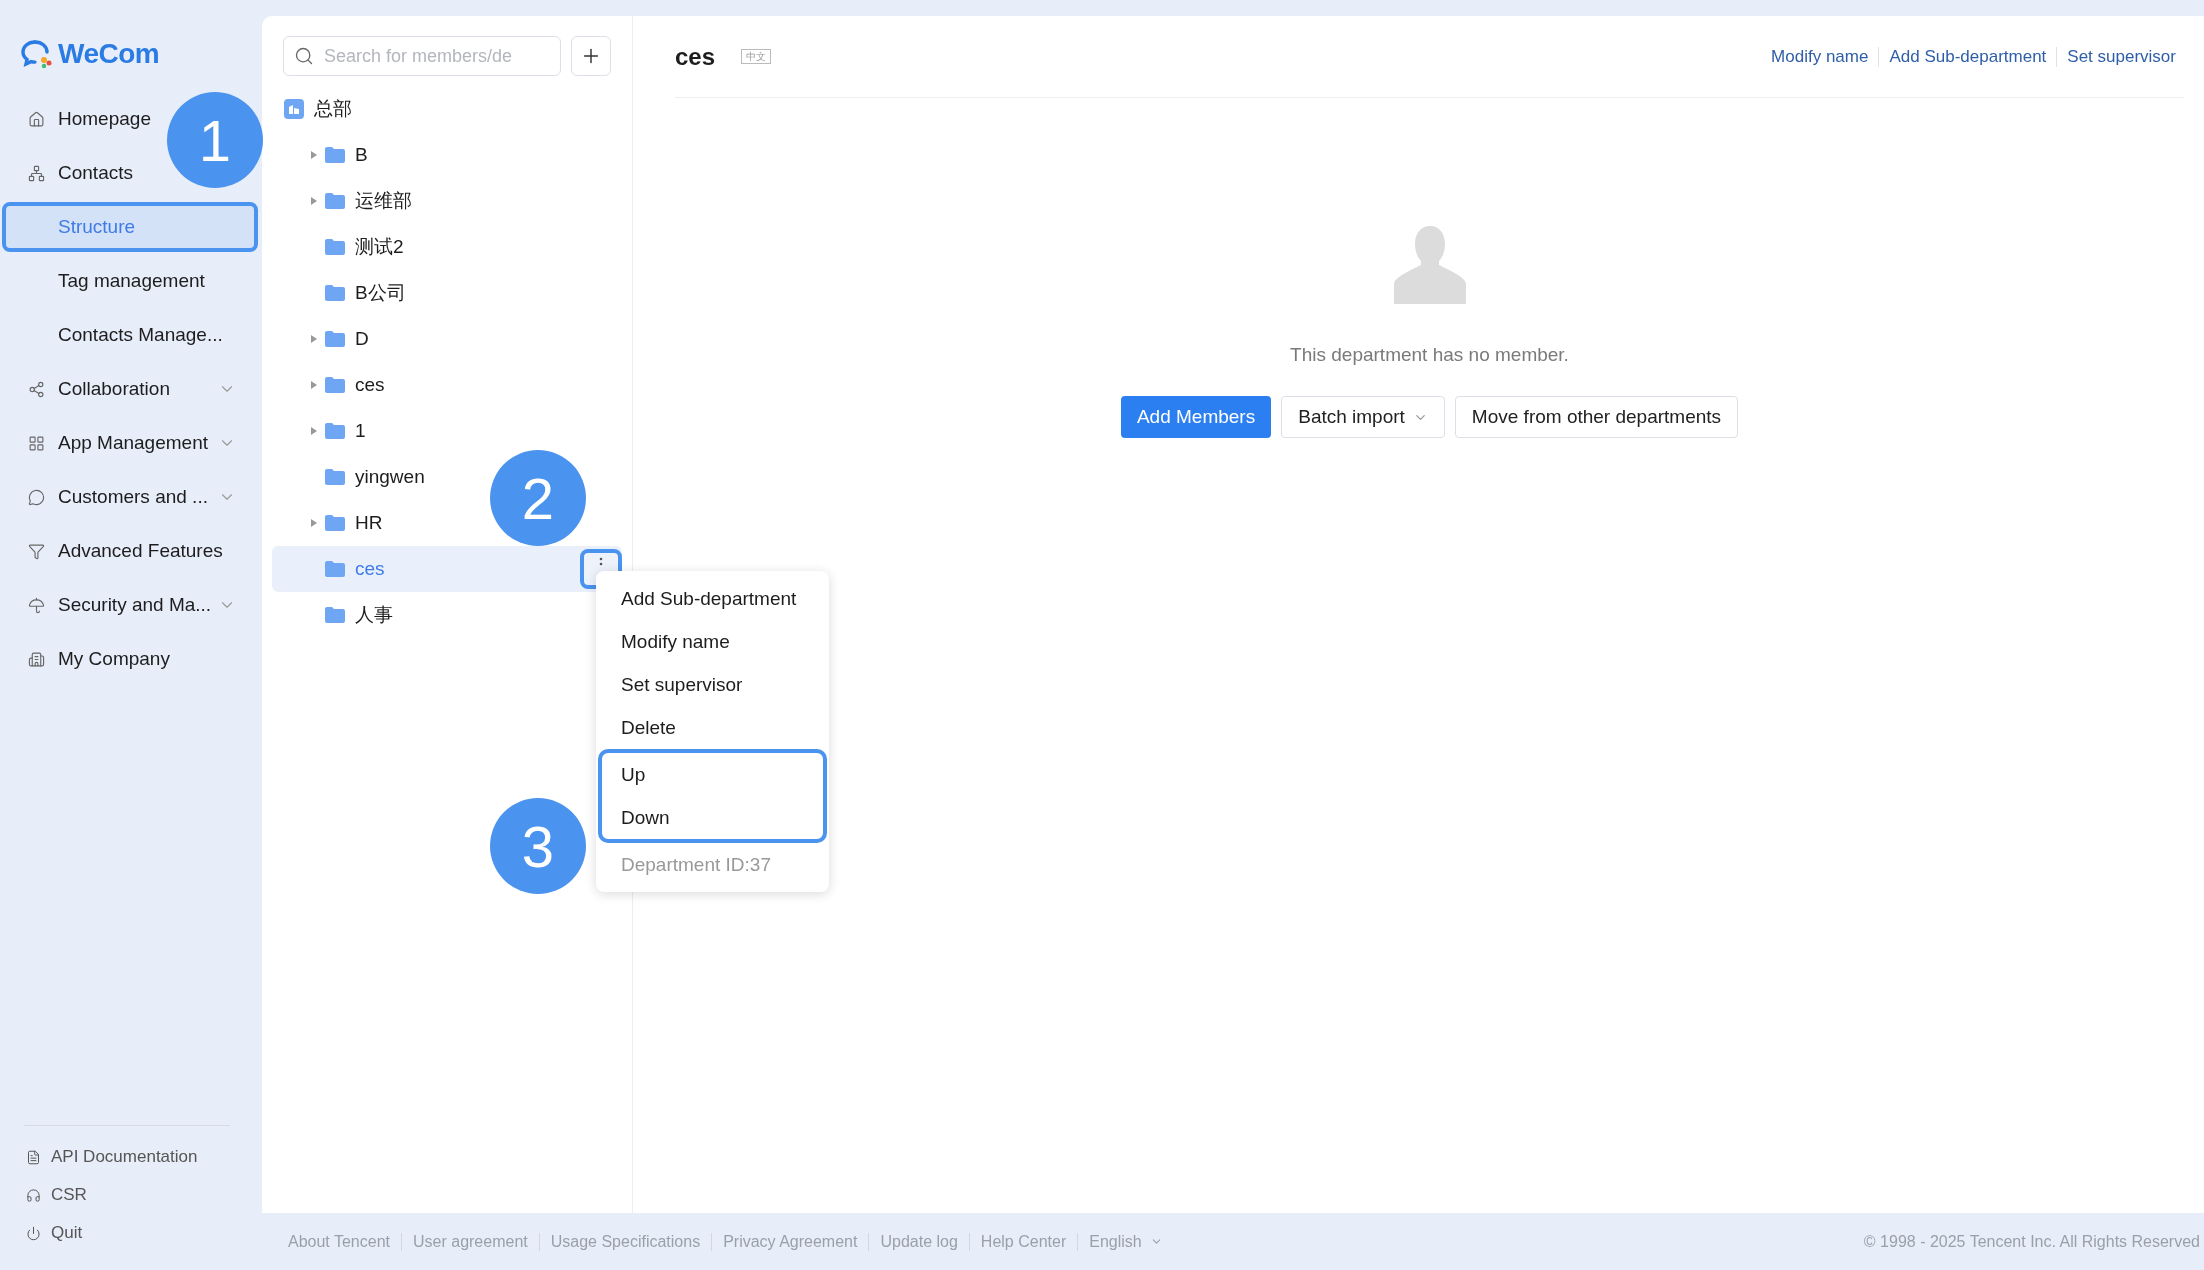  What do you see at coordinates (1363, 417) in the screenshot?
I see `dropdown-button: Batch import` at bounding box center [1363, 417].